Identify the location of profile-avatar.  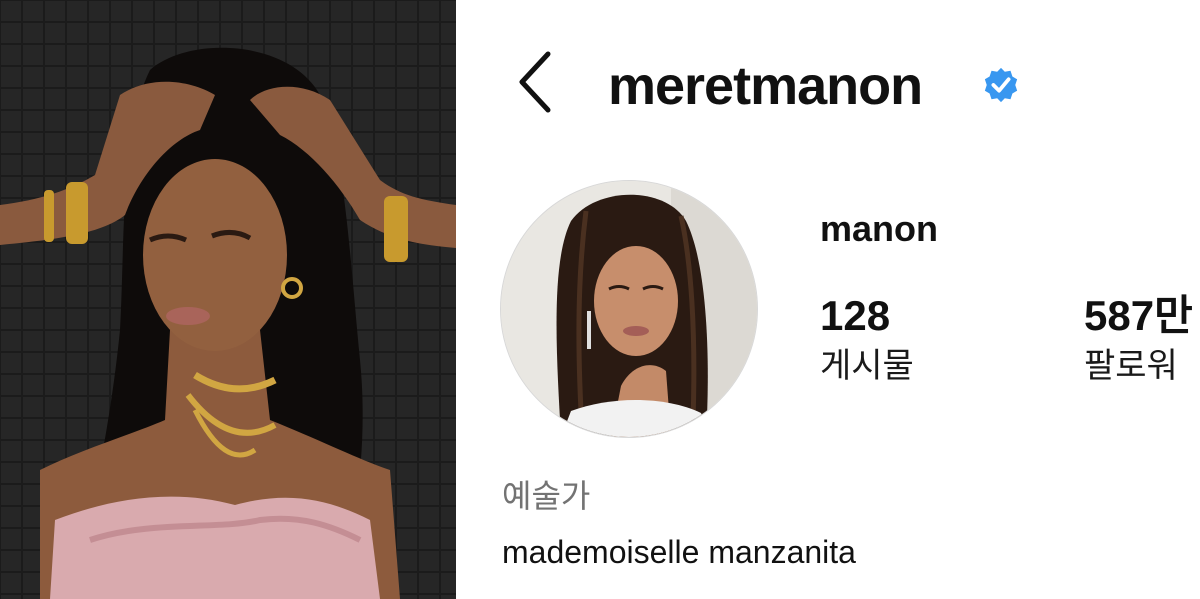
(629, 309).